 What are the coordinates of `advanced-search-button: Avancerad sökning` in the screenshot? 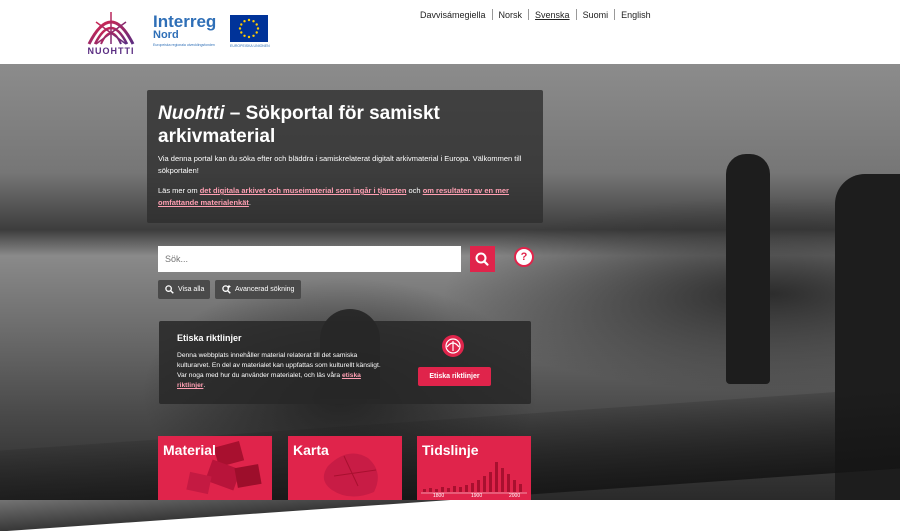 It's located at (258, 289).